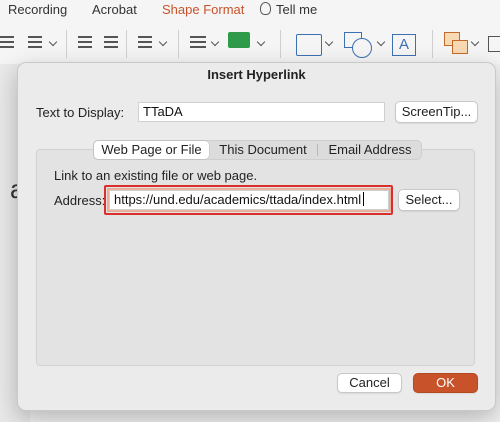 This screenshot has width=500, height=422. What do you see at coordinates (445, 383) in the screenshot?
I see `ok-button: OK` at bounding box center [445, 383].